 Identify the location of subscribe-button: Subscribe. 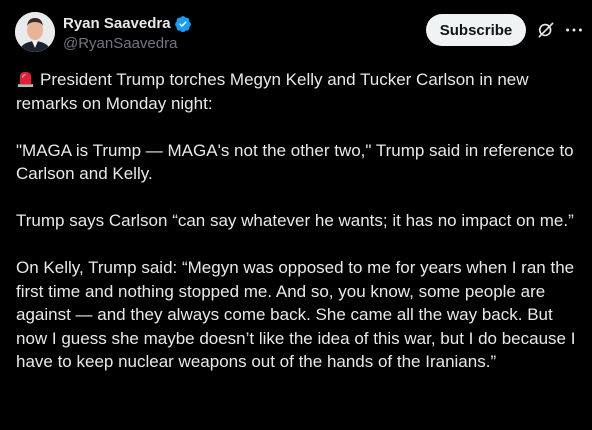
(476, 30).